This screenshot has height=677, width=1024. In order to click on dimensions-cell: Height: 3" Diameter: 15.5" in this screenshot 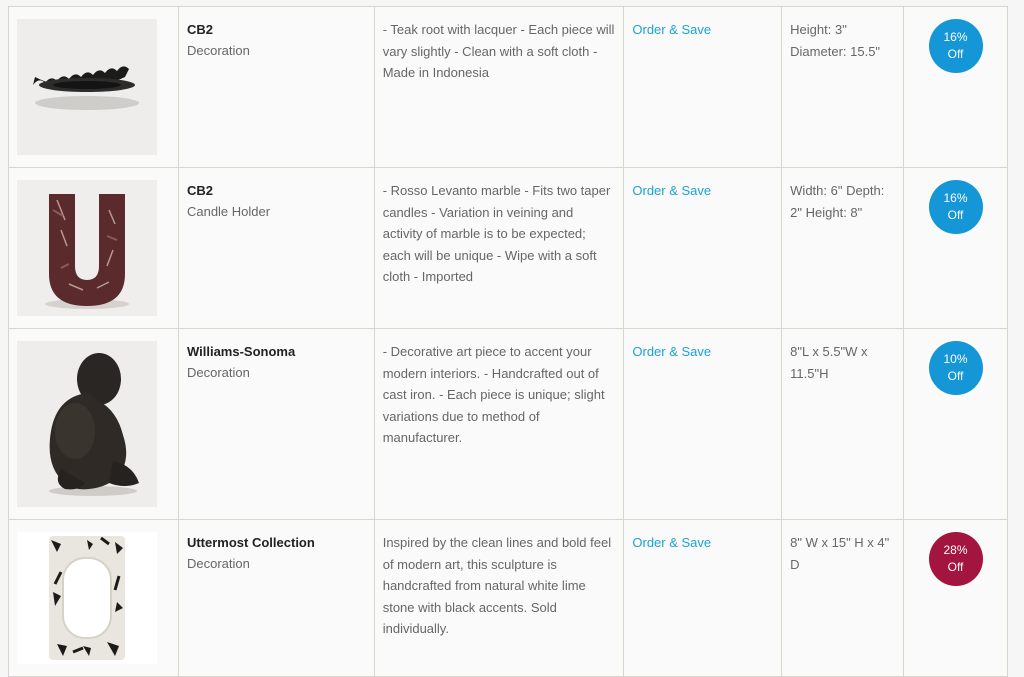, I will do `click(843, 87)`.